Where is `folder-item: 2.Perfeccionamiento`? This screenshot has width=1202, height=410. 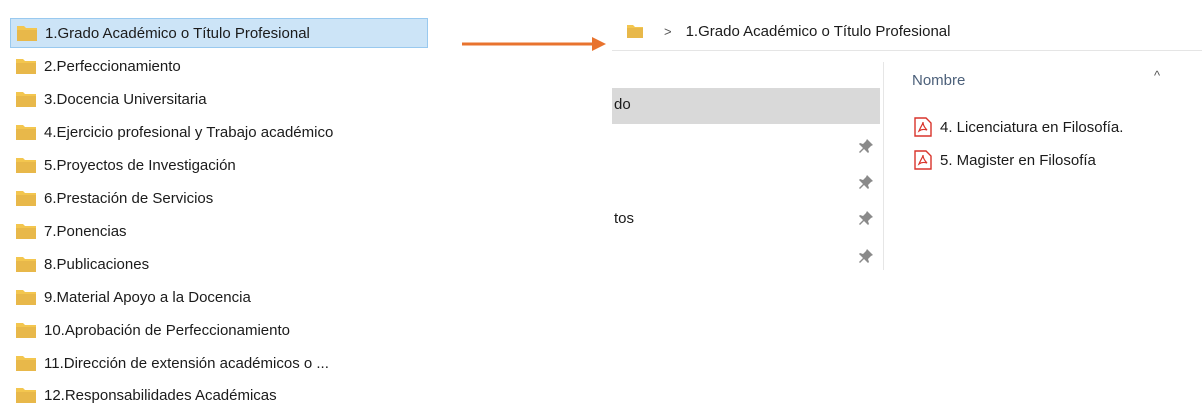 folder-item: 2.Perfeccionamiento is located at coordinates (219, 66).